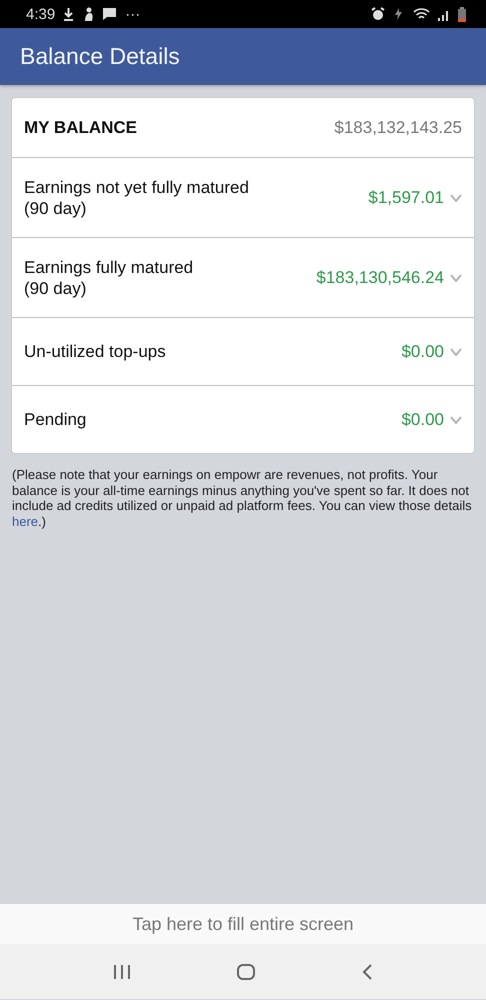 The width and height of the screenshot is (486, 1000). What do you see at coordinates (81, 128) in the screenshot?
I see `balance-label: MY BALANCE` at bounding box center [81, 128].